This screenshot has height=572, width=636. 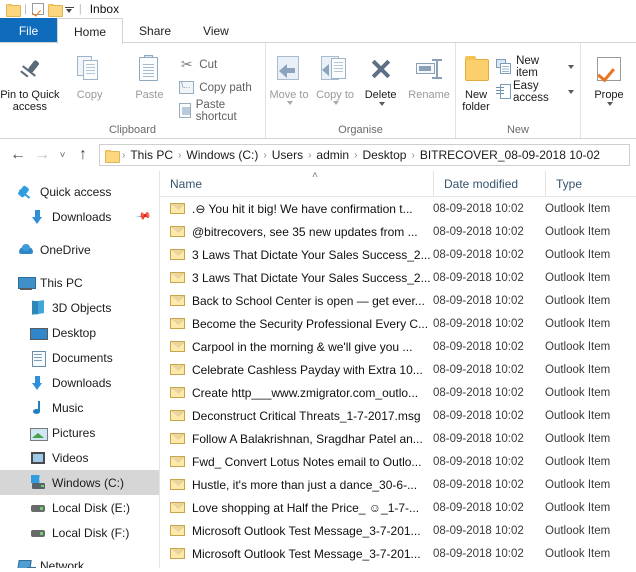 What do you see at coordinates (90, 85) in the screenshot?
I see `copy-button: Copy` at bounding box center [90, 85].